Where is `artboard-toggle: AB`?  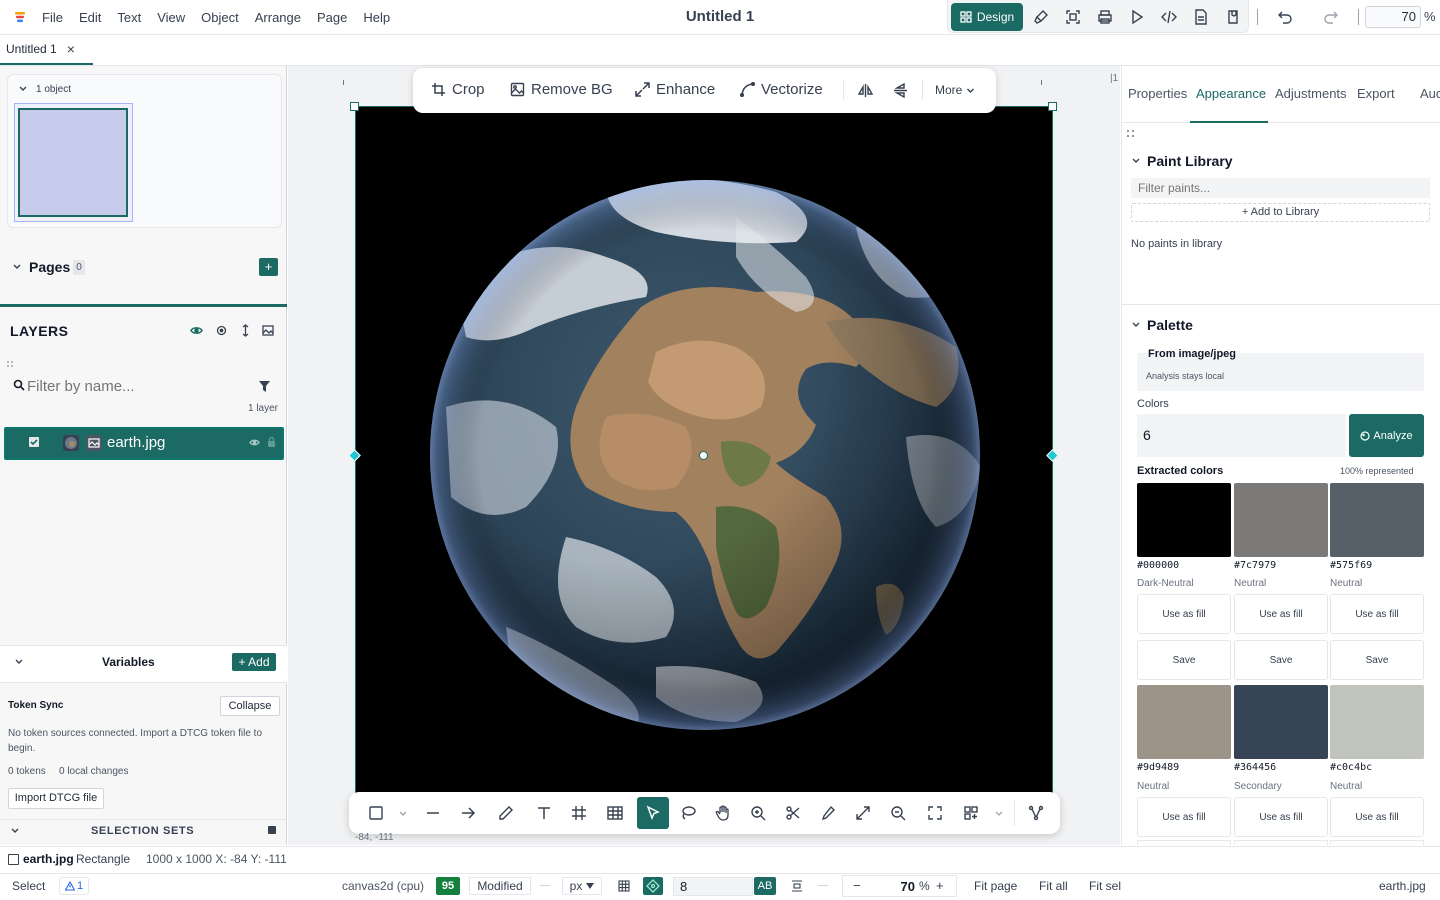
artboard-toggle: AB is located at coordinates (765, 886).